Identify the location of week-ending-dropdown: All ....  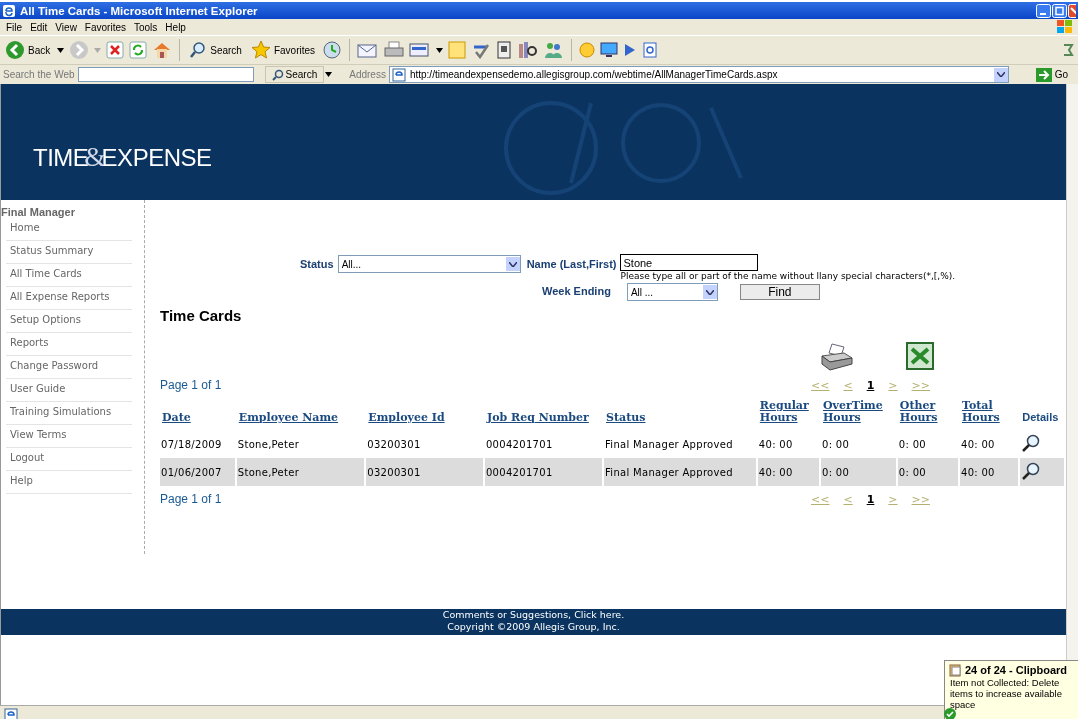
(672, 292).